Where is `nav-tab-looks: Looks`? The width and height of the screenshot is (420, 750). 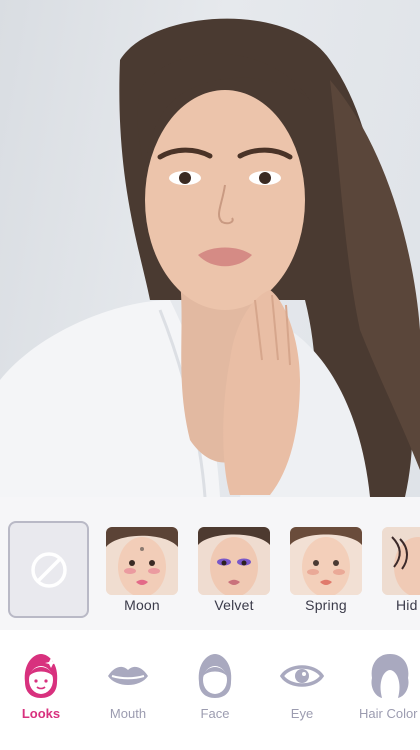 nav-tab-looks: Looks is located at coordinates (41, 686).